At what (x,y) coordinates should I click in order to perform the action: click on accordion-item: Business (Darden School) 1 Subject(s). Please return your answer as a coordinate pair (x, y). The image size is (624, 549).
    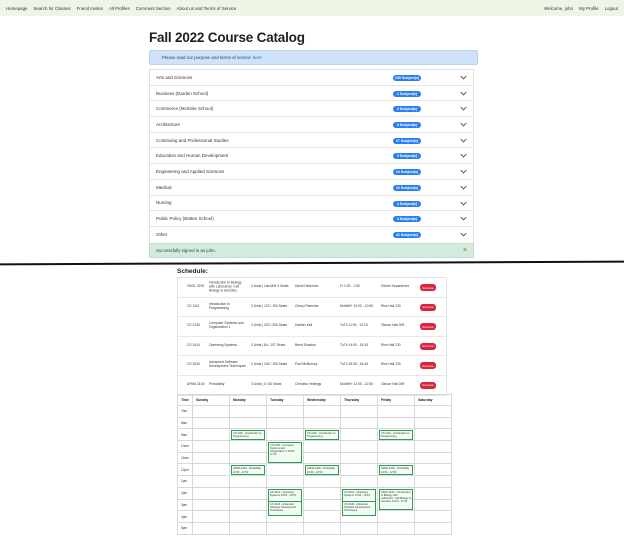
    Looking at the image, I should click on (311, 94).